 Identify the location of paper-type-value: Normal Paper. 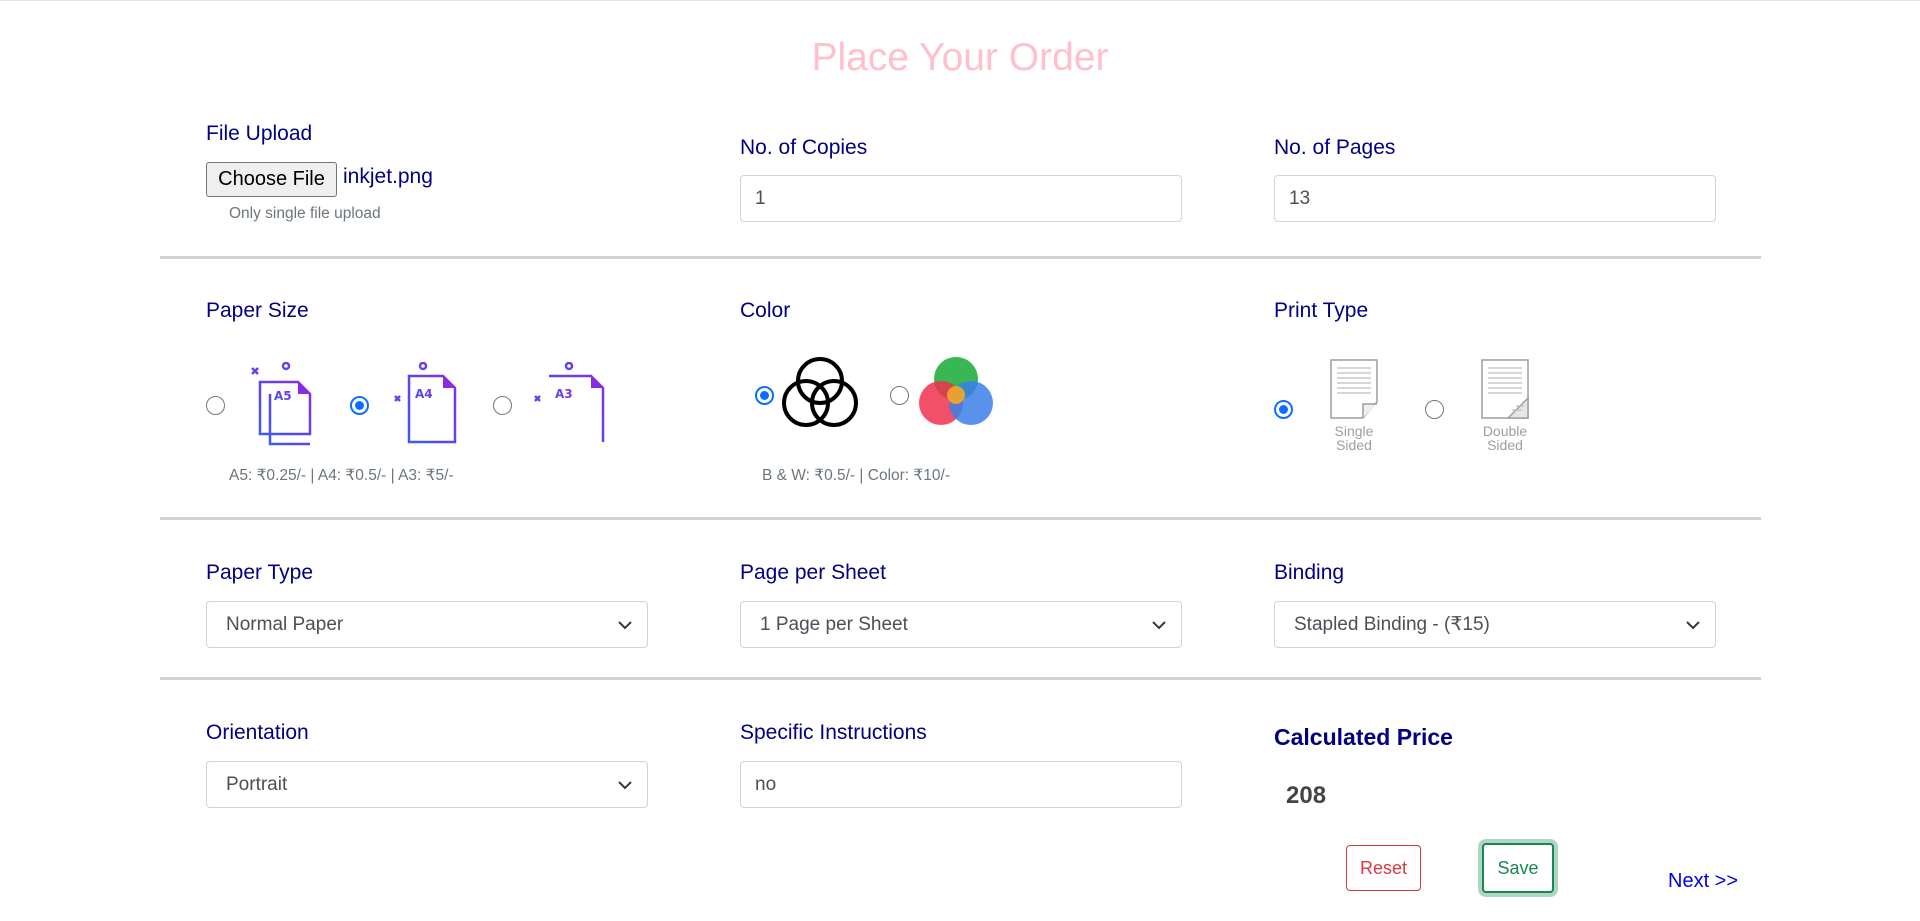
(285, 624).